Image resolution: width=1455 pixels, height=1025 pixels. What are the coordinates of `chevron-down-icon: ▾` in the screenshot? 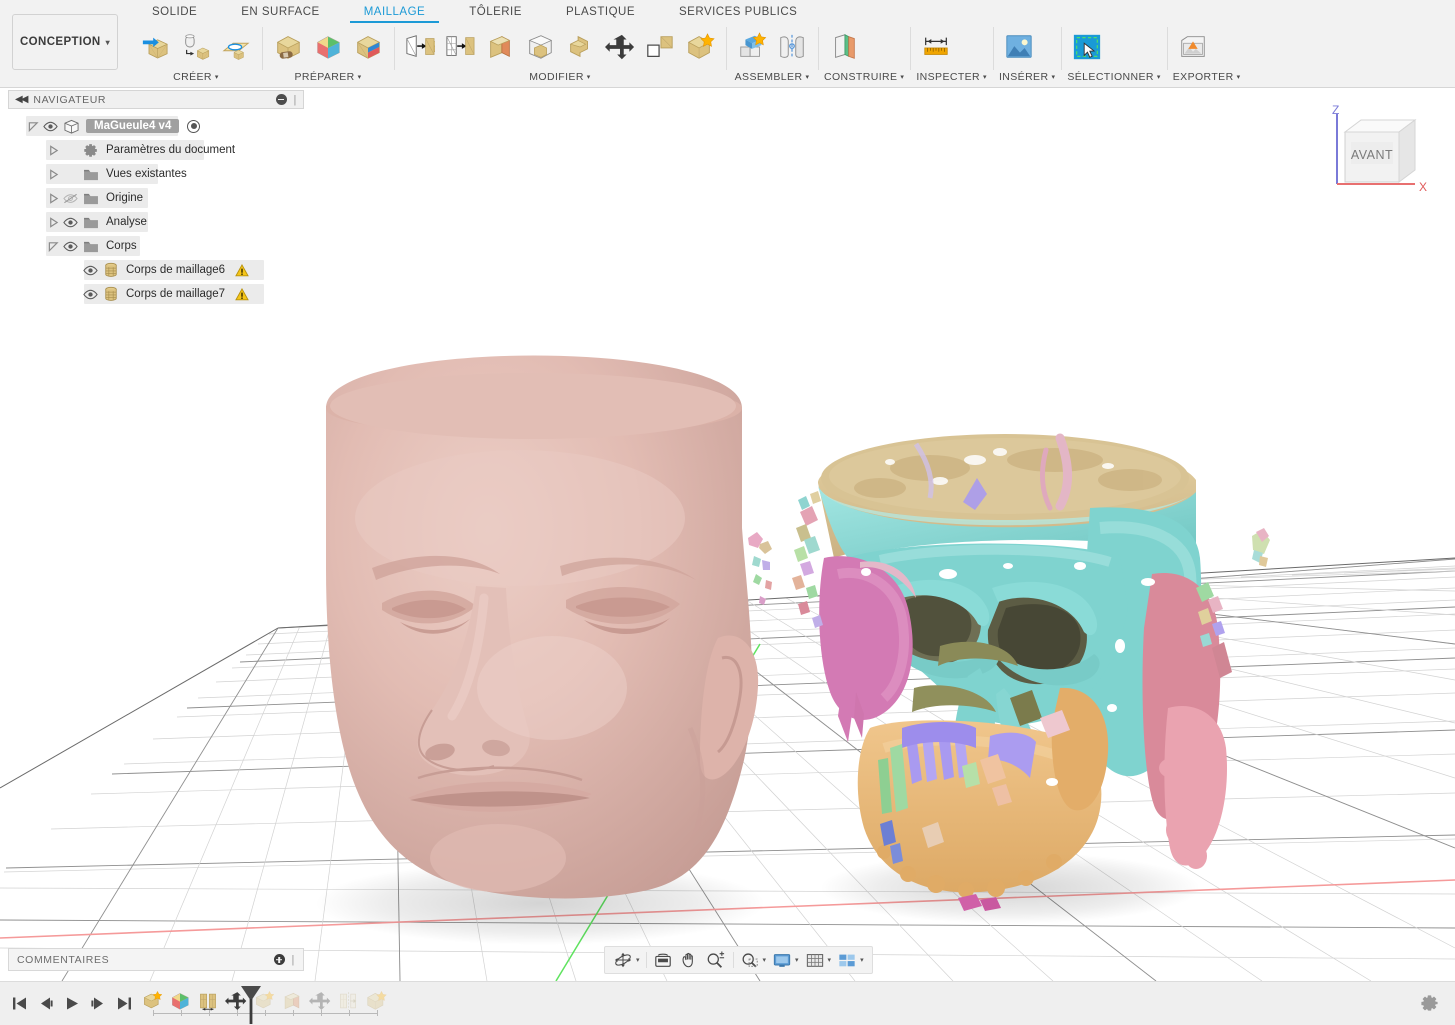 It's located at (216, 77).